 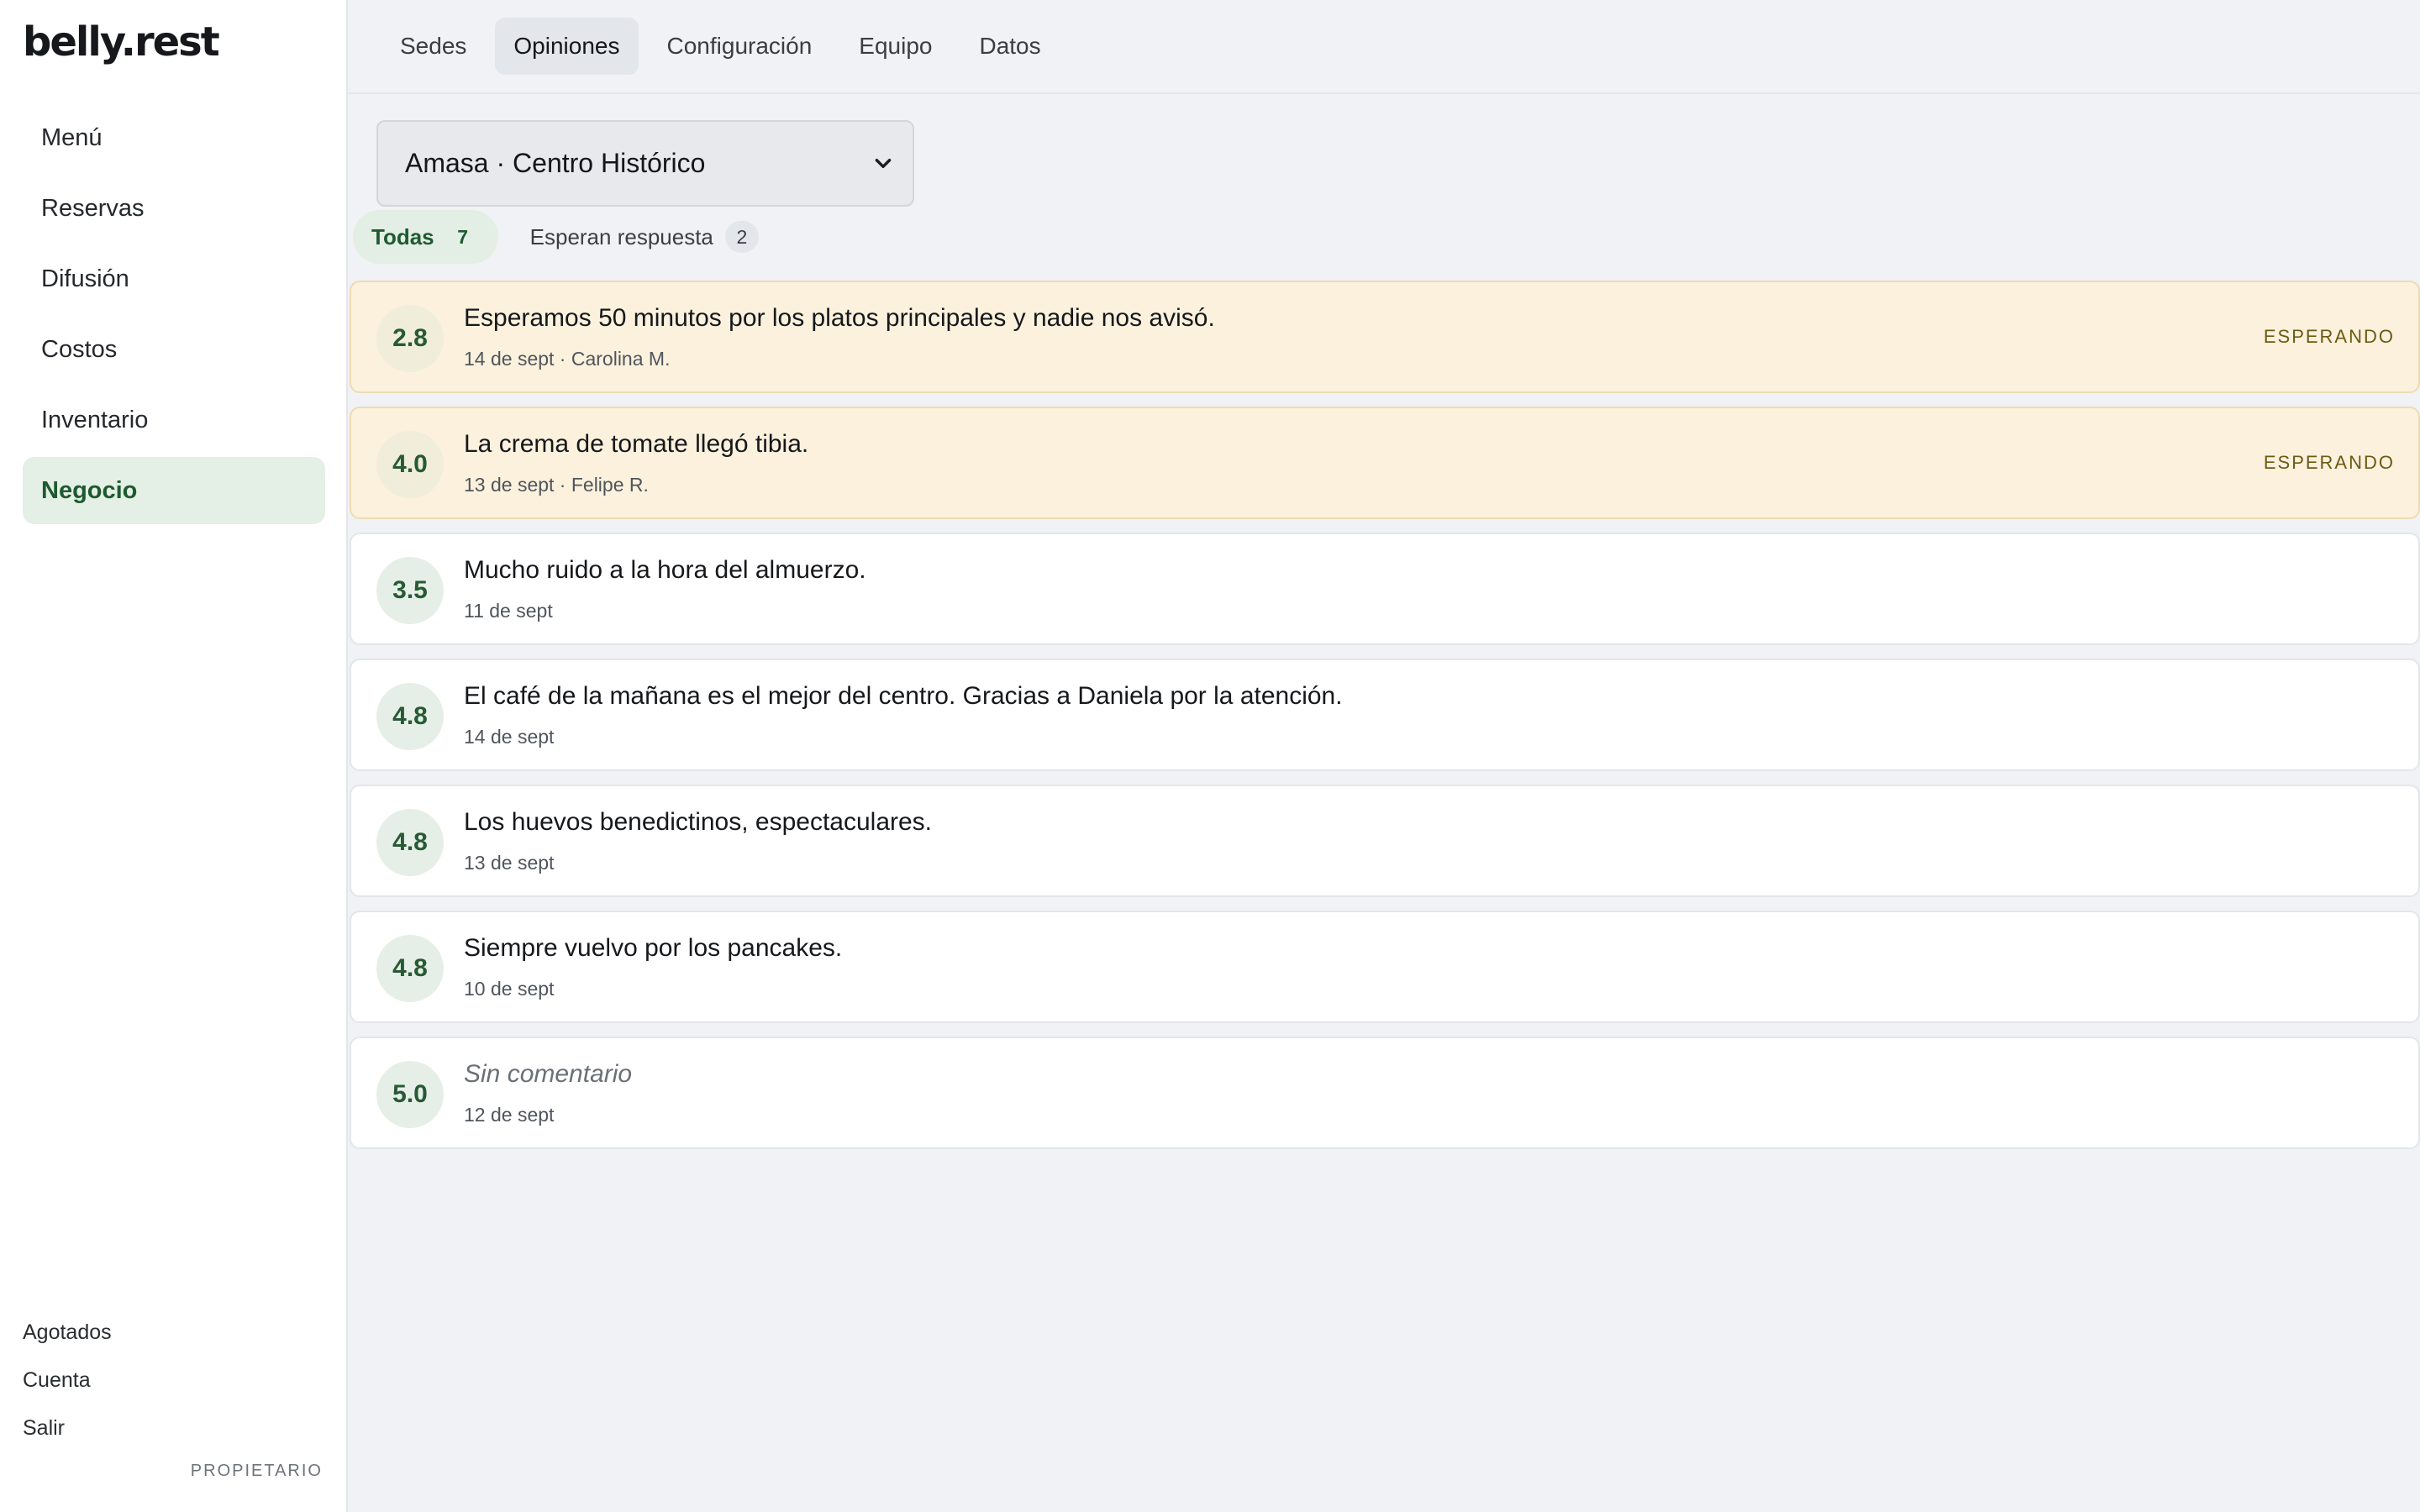 I want to click on review-score: 4.0, so click(x=410, y=464).